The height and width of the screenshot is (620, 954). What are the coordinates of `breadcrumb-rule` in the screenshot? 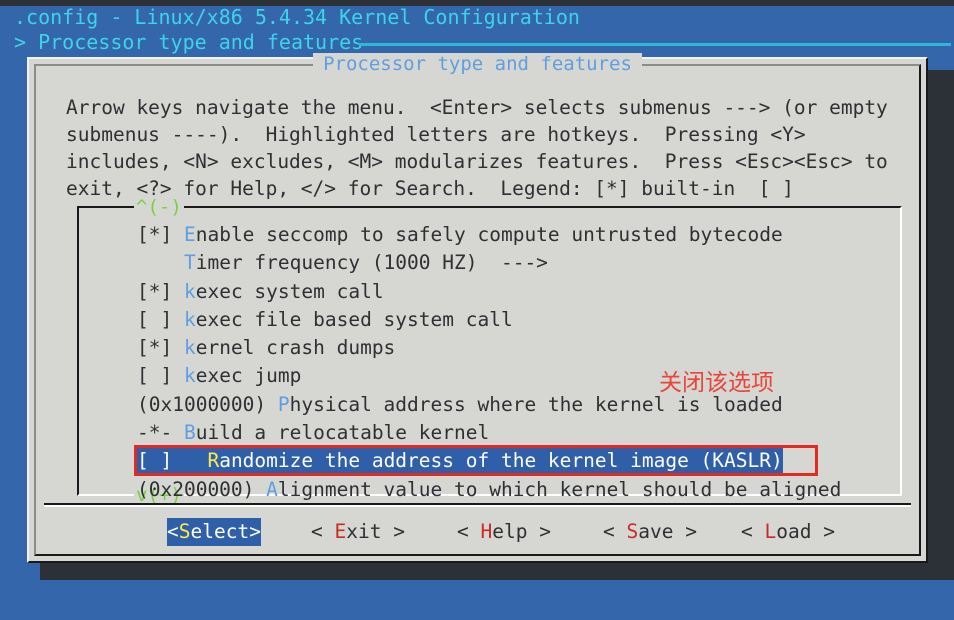 It's located at (655, 44).